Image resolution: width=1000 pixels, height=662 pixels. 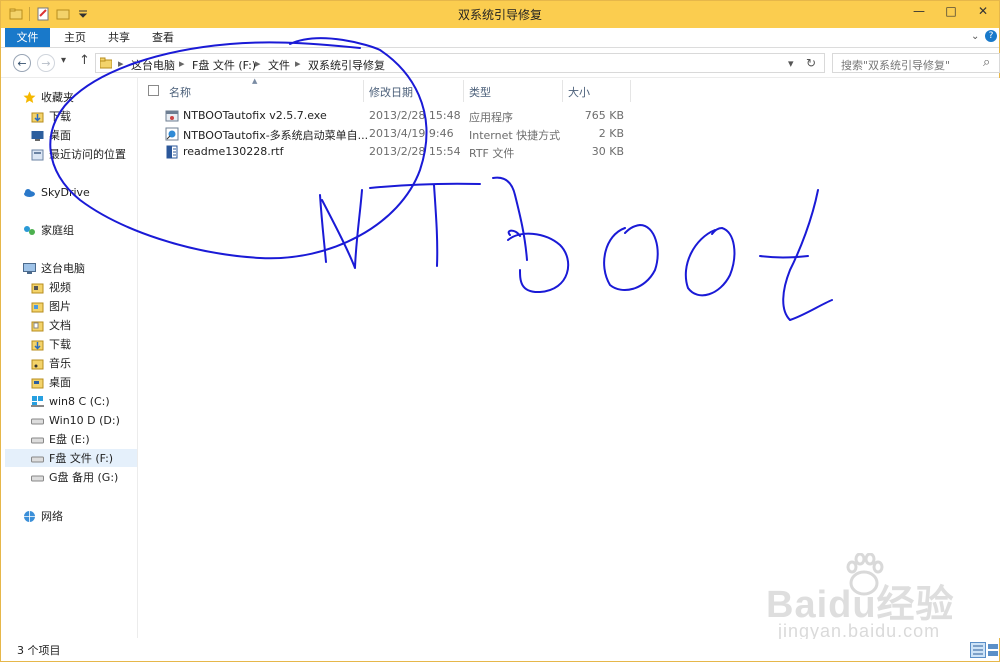 I want to click on column-header-type: 类型, so click(x=480, y=92).